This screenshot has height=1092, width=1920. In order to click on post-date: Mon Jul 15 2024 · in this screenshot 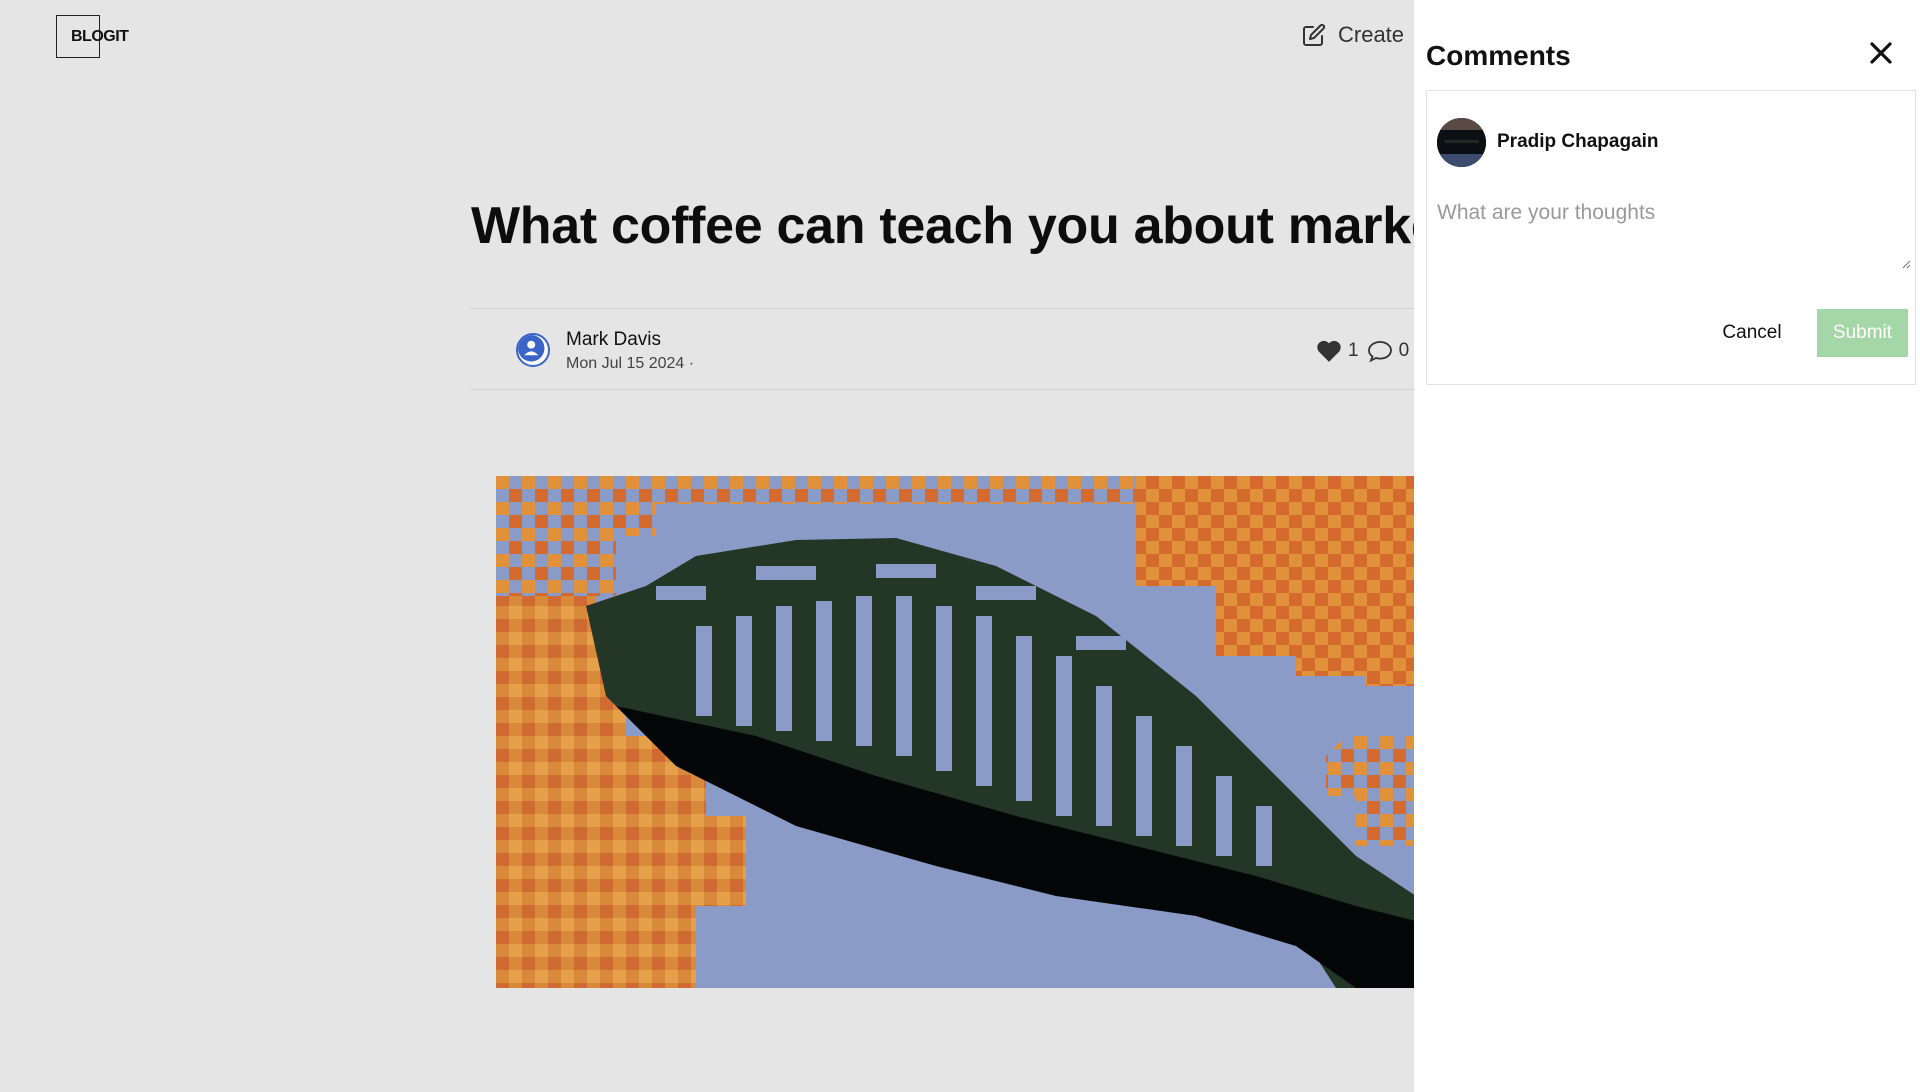, I will do `click(630, 363)`.